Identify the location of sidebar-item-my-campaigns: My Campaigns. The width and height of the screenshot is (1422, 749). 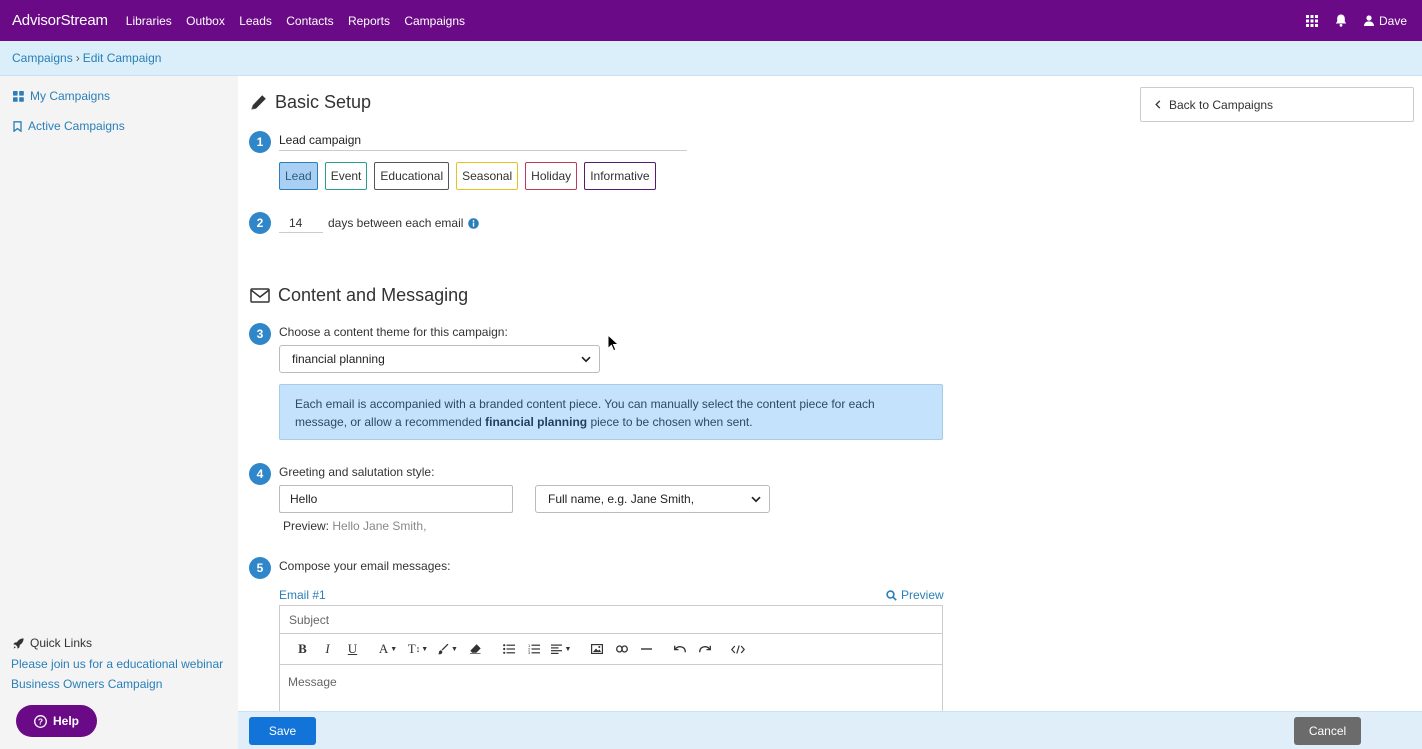
(61, 96).